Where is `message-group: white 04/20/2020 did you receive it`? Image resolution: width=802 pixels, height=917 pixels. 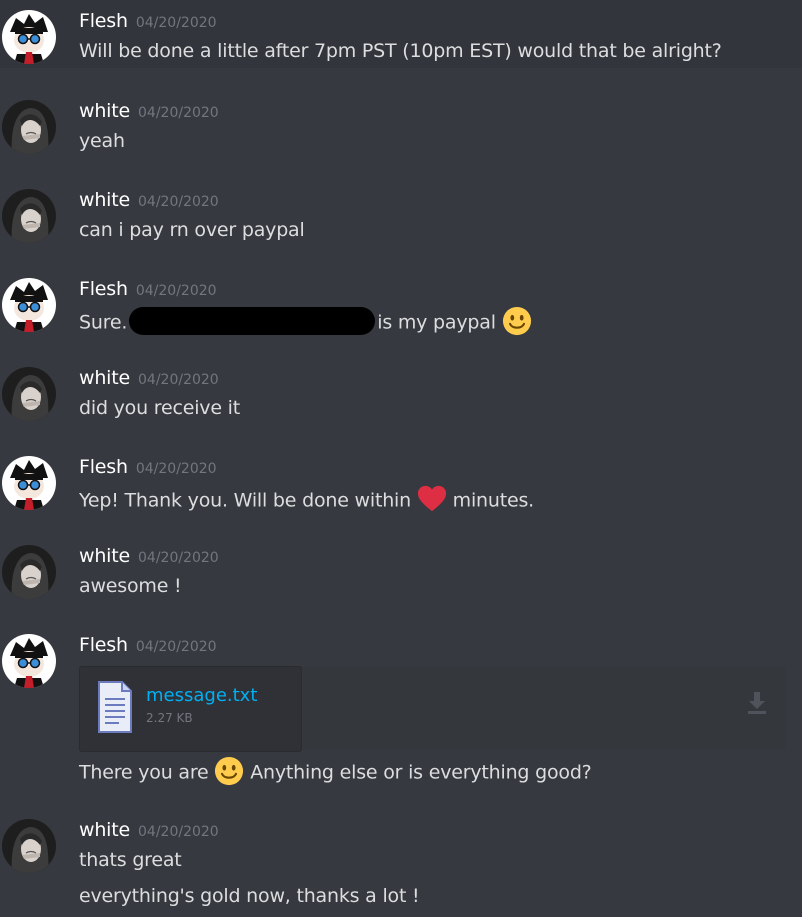
message-group: white 04/20/2020 did you receive it is located at coordinates (401, 398).